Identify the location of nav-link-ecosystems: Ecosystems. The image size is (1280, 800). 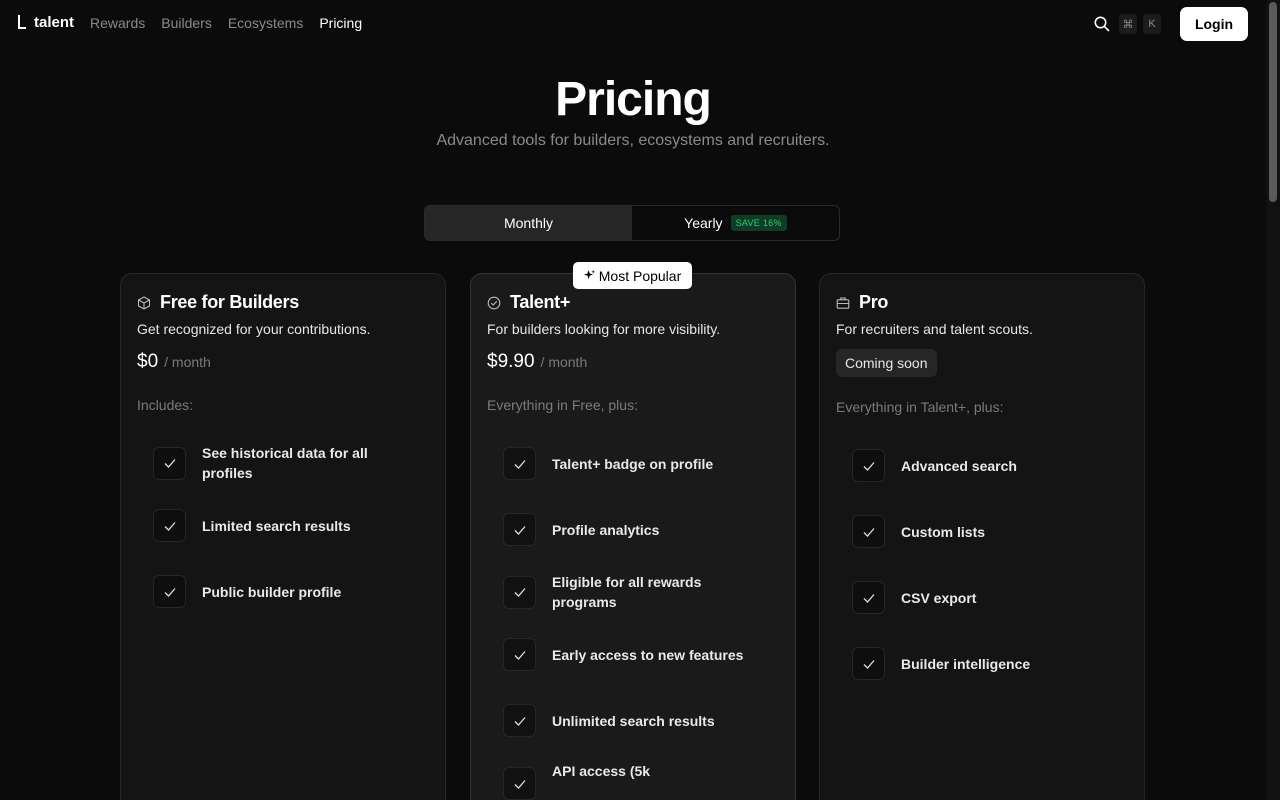
(265, 23).